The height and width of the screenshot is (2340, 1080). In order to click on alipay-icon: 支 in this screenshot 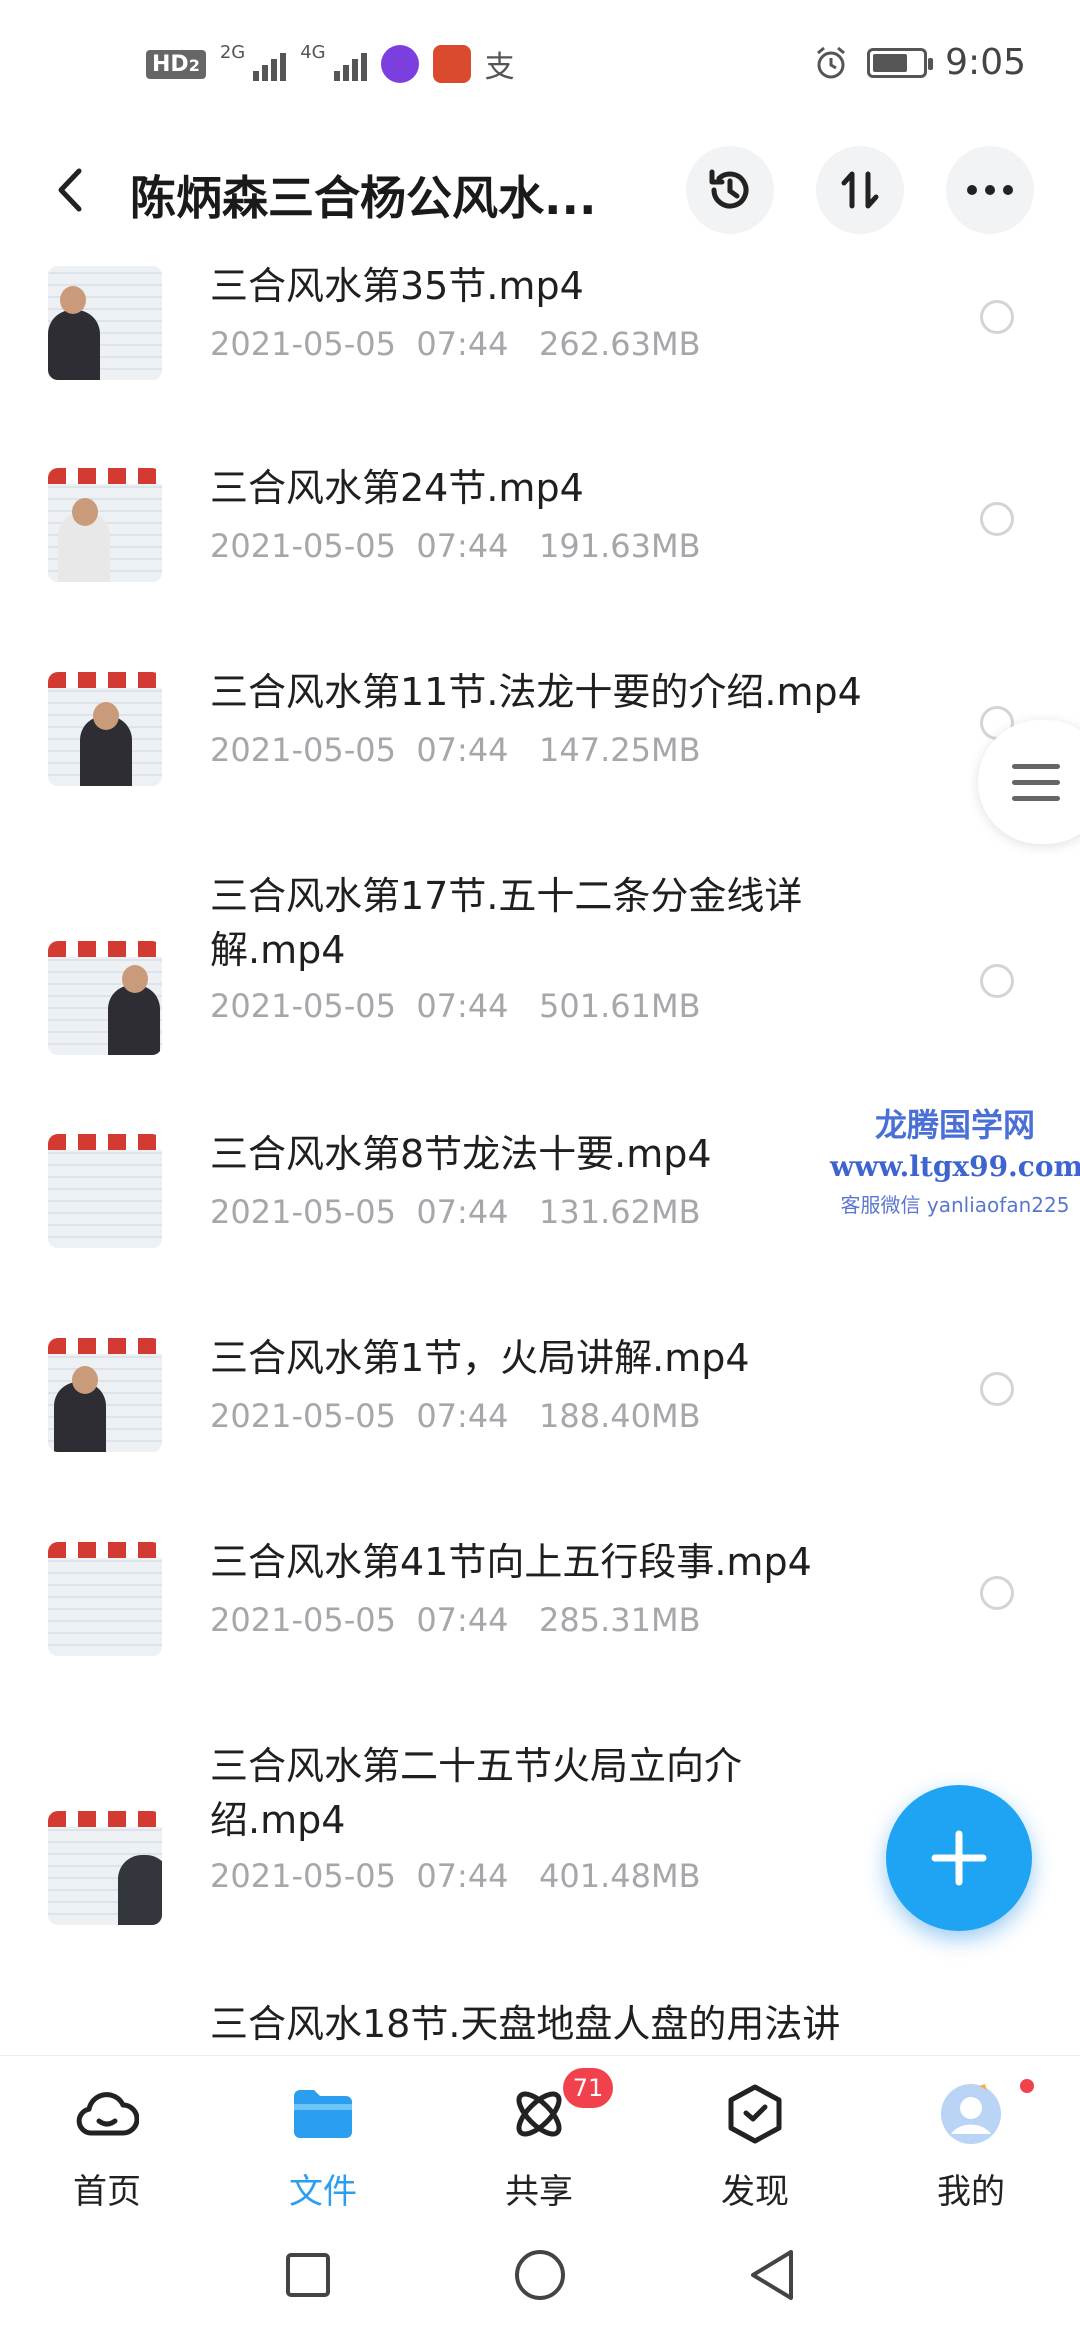, I will do `click(499, 67)`.